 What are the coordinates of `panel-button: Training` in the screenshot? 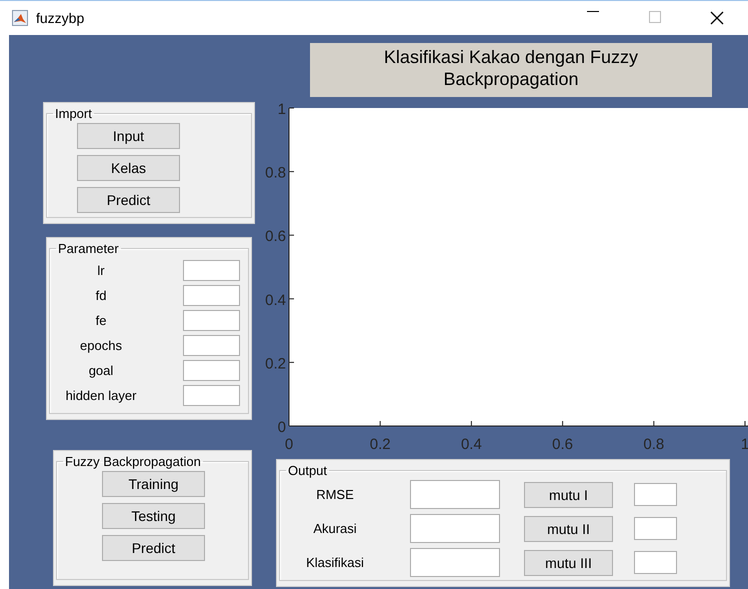 It's located at (153, 484).